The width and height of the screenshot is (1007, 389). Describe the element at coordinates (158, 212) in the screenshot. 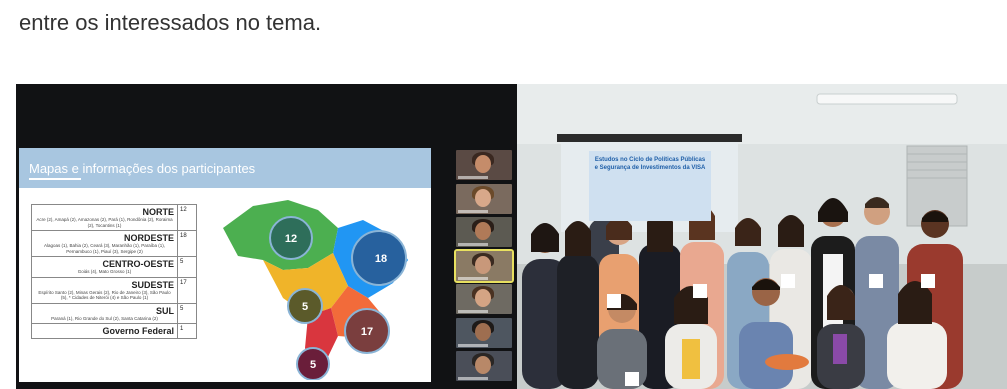

I see `region-name: NORTE` at that location.